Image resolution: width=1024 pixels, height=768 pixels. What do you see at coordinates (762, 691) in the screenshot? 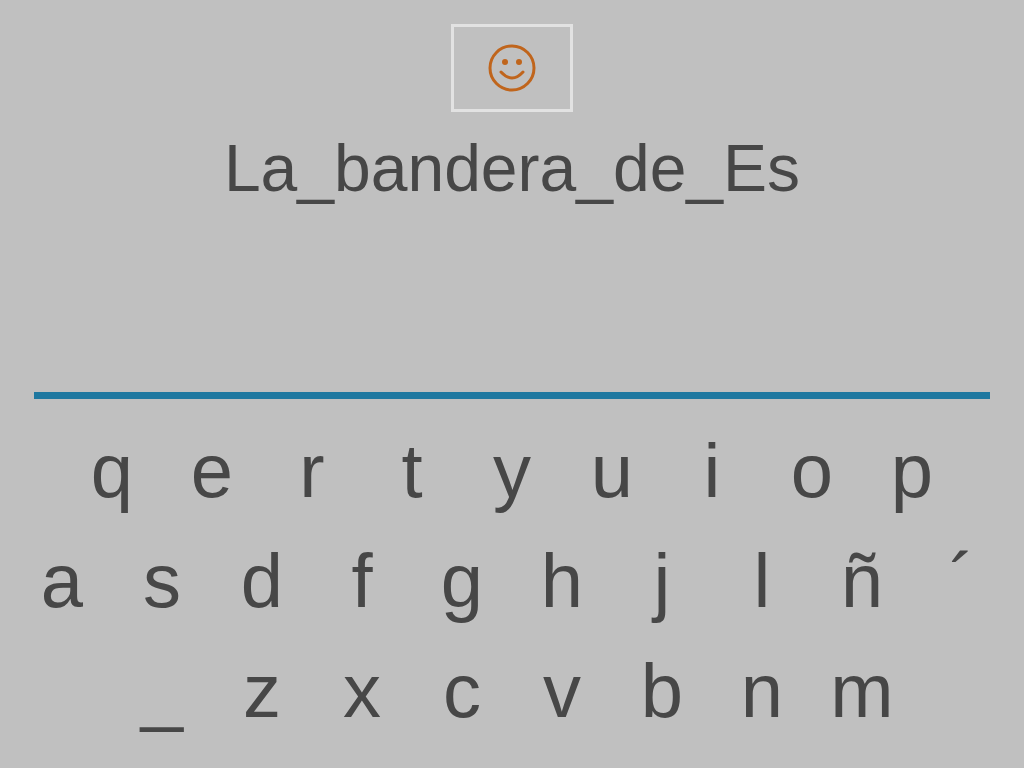
I see `letter-key: n` at bounding box center [762, 691].